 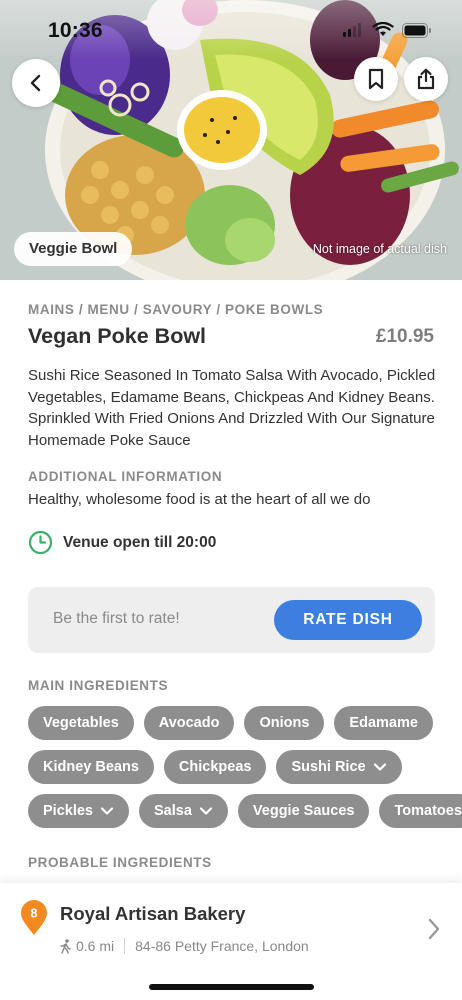 I want to click on ingredient-chip-label: Veggie Sauces, so click(x=303, y=811).